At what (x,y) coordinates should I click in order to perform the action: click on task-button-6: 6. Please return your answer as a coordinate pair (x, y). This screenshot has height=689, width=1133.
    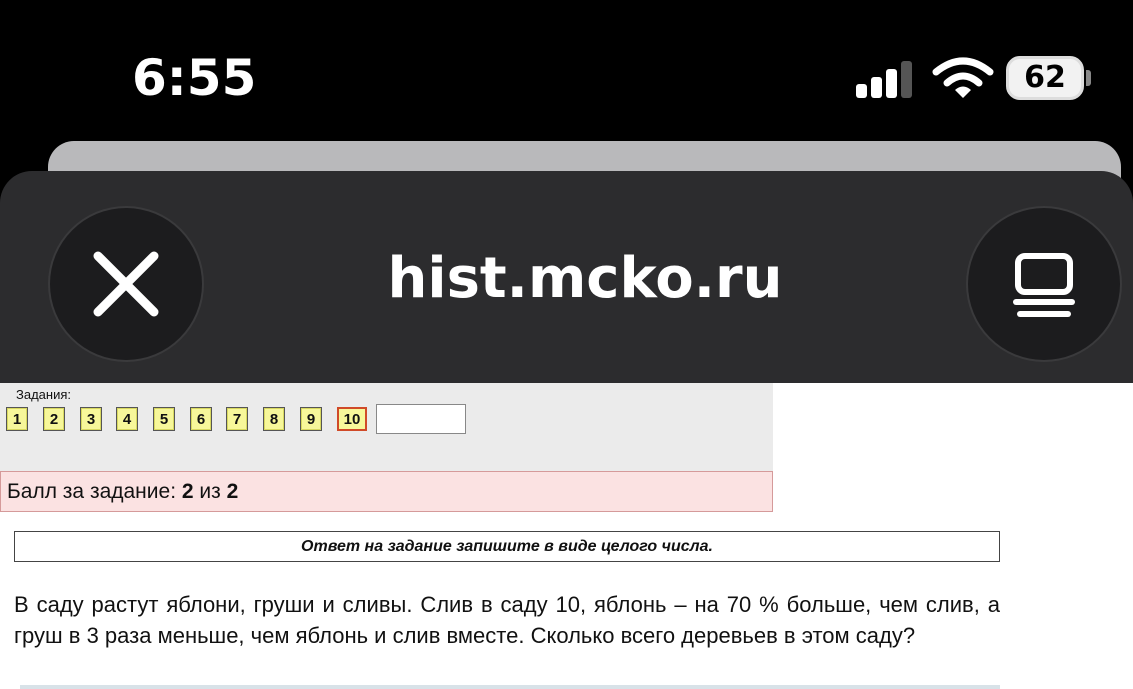
    Looking at the image, I should click on (201, 419).